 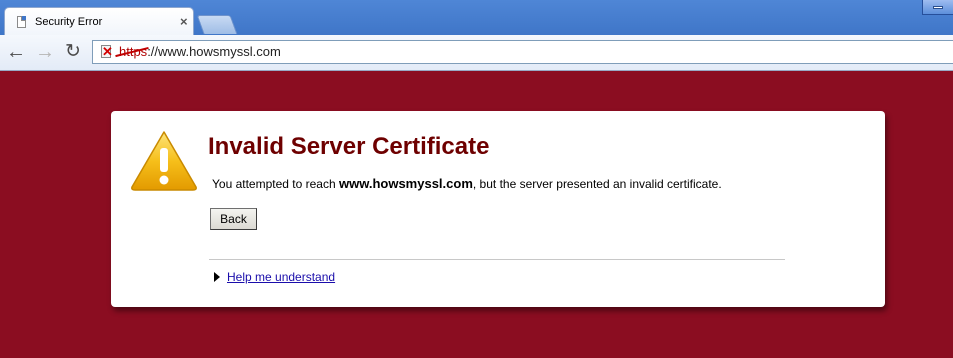 What do you see at coordinates (184, 21) in the screenshot?
I see `close-icon: ×` at bounding box center [184, 21].